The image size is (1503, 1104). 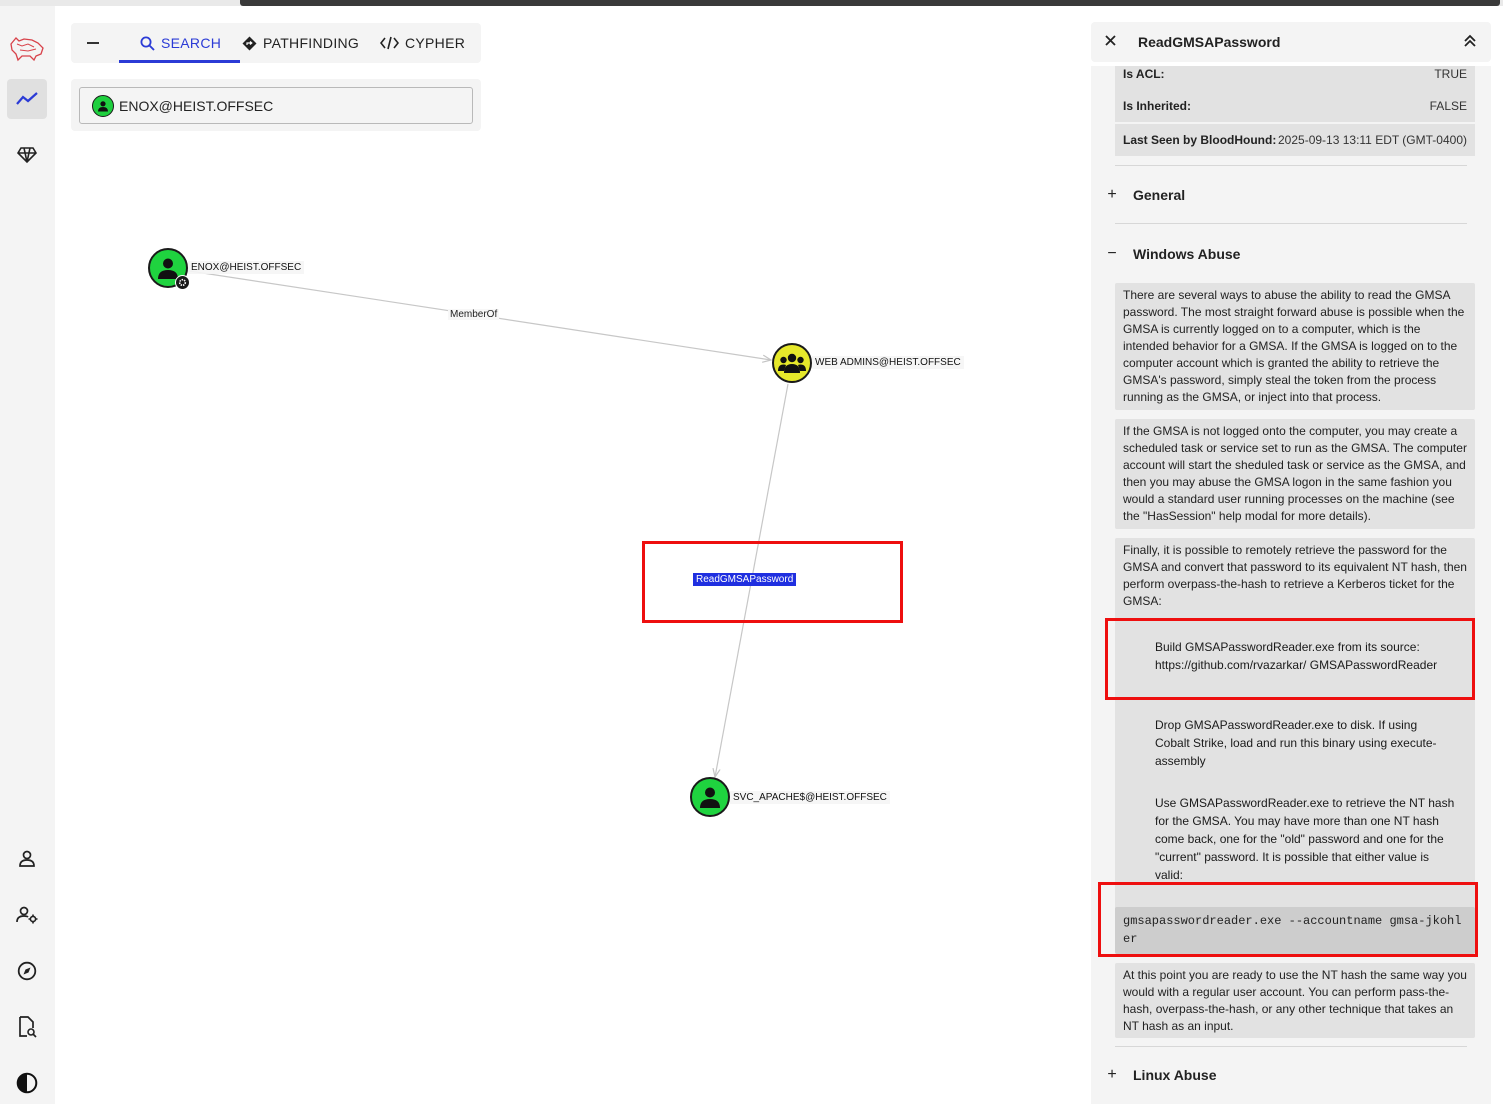 I want to click on prop-is-acl: Is ACL: TRUE, so click(x=1295, y=78).